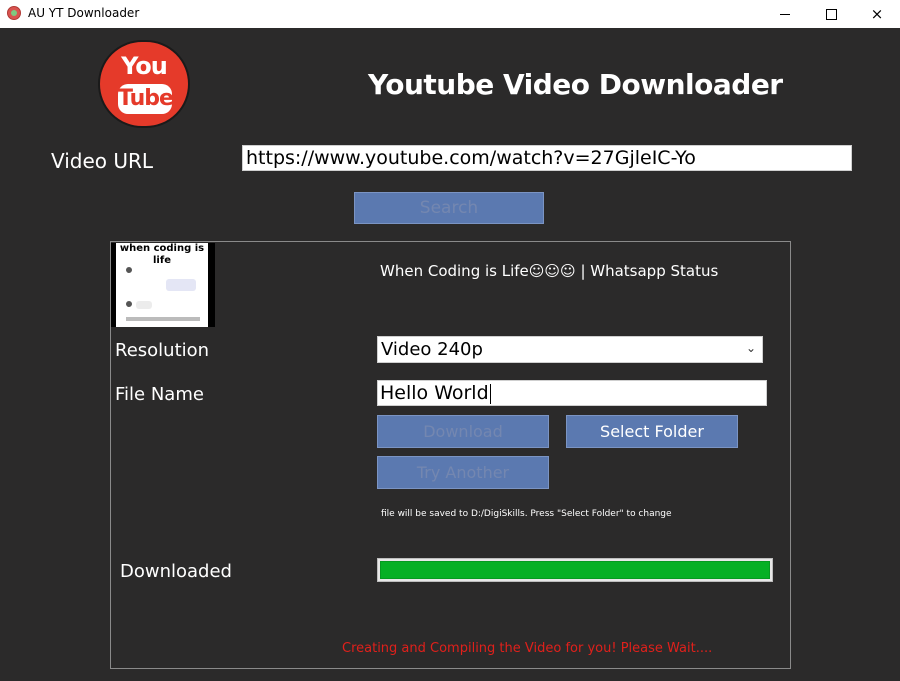  I want to click on thumbnail-content: when coding is life, so click(162, 285).